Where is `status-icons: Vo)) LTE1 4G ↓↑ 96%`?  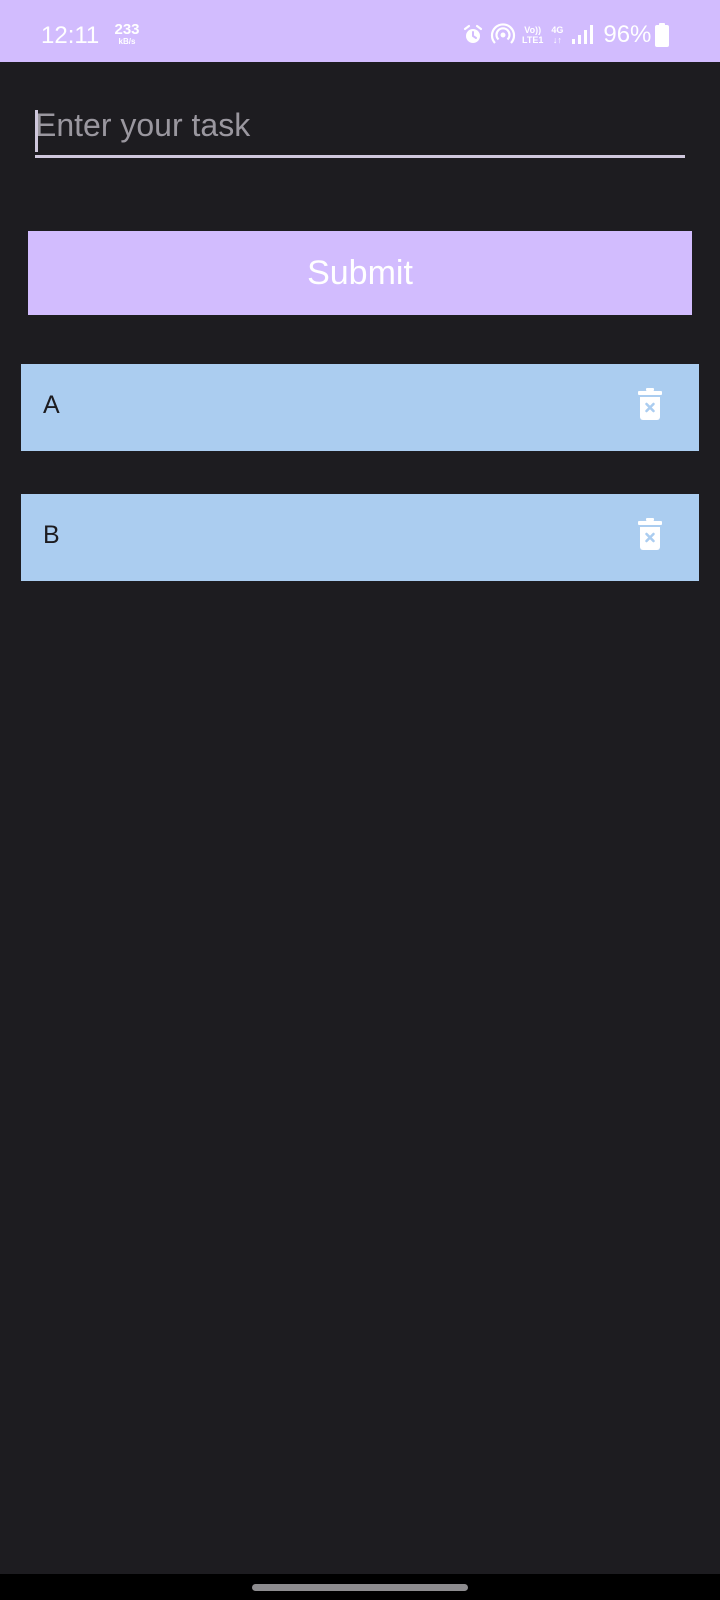 status-icons: Vo)) LTE1 4G ↓↑ 96% is located at coordinates (568, 35).